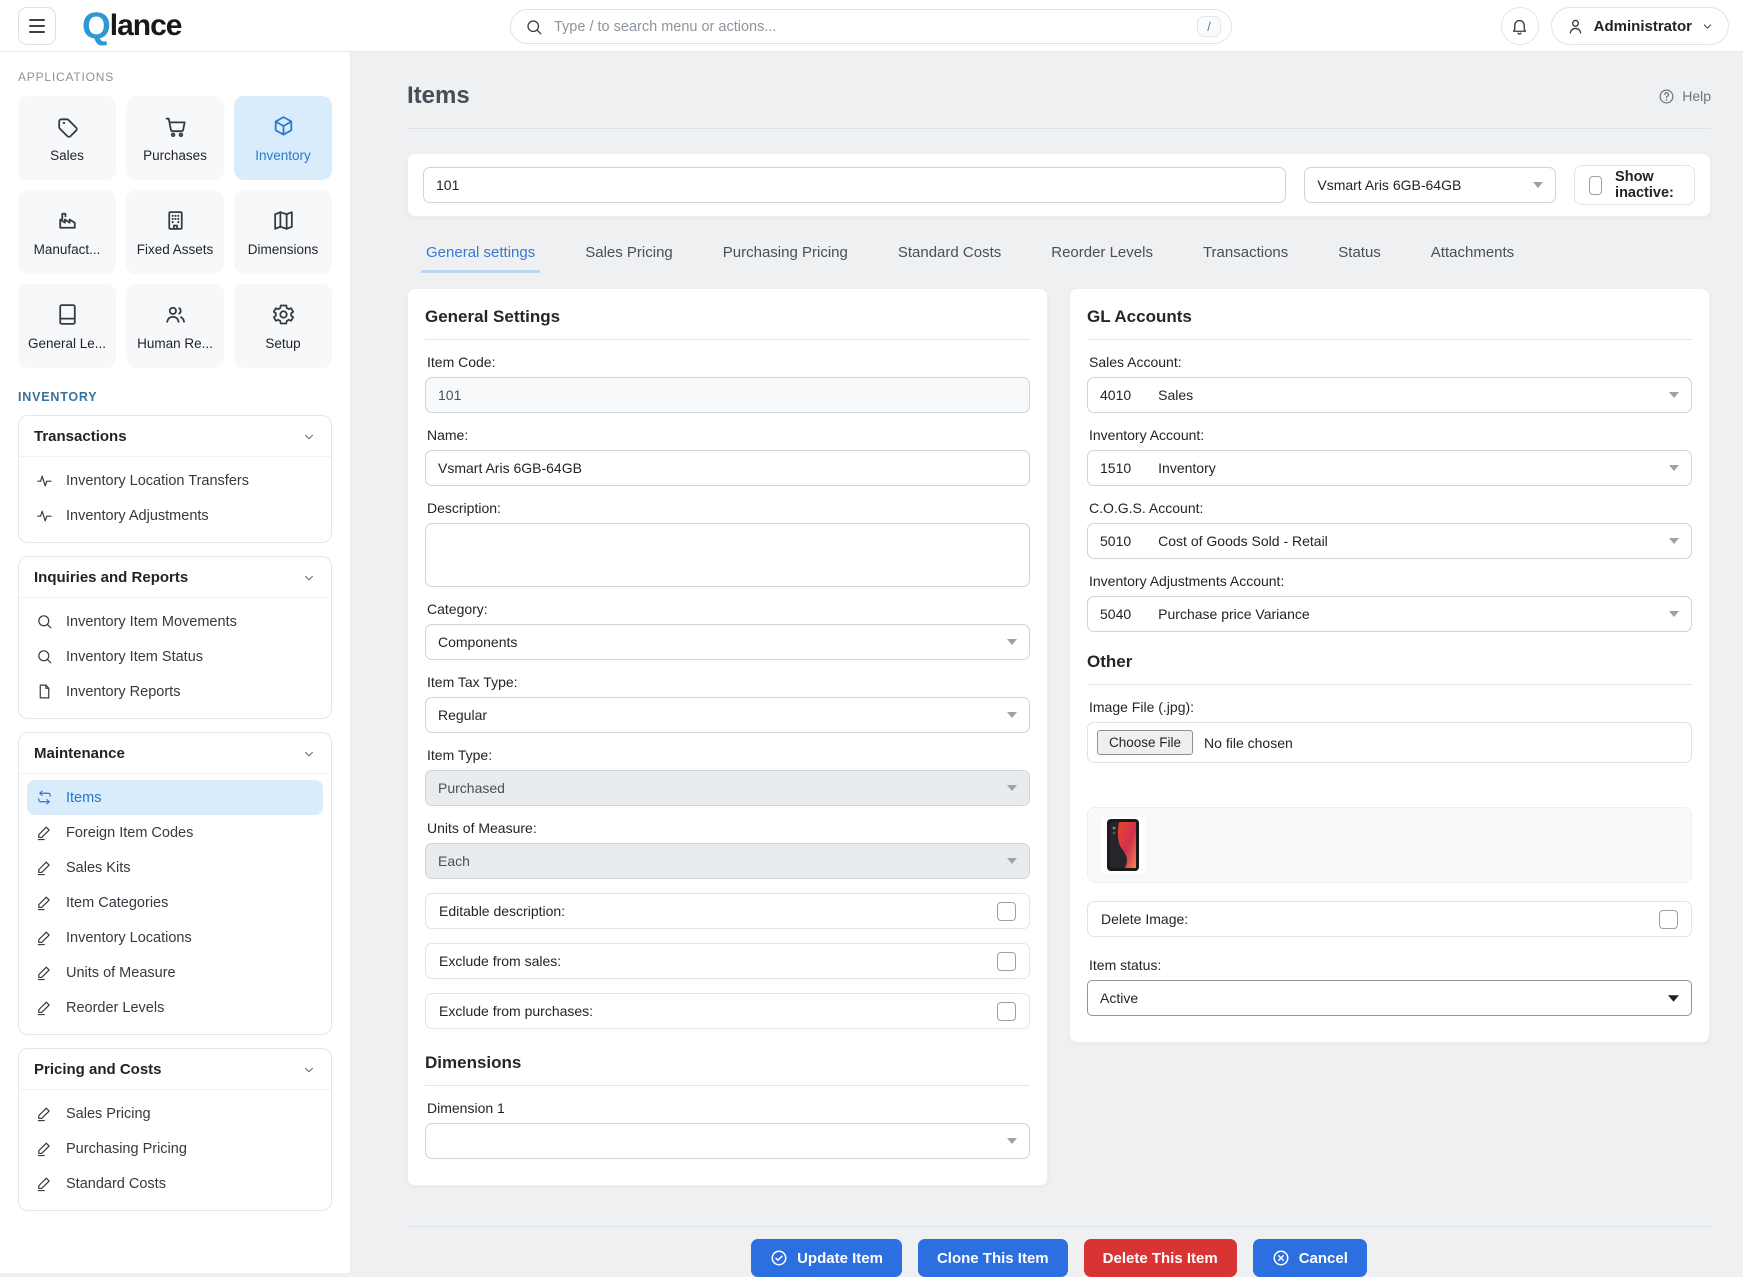 The height and width of the screenshot is (1277, 1743). I want to click on app-tile-purchases: Purchases, so click(175, 138).